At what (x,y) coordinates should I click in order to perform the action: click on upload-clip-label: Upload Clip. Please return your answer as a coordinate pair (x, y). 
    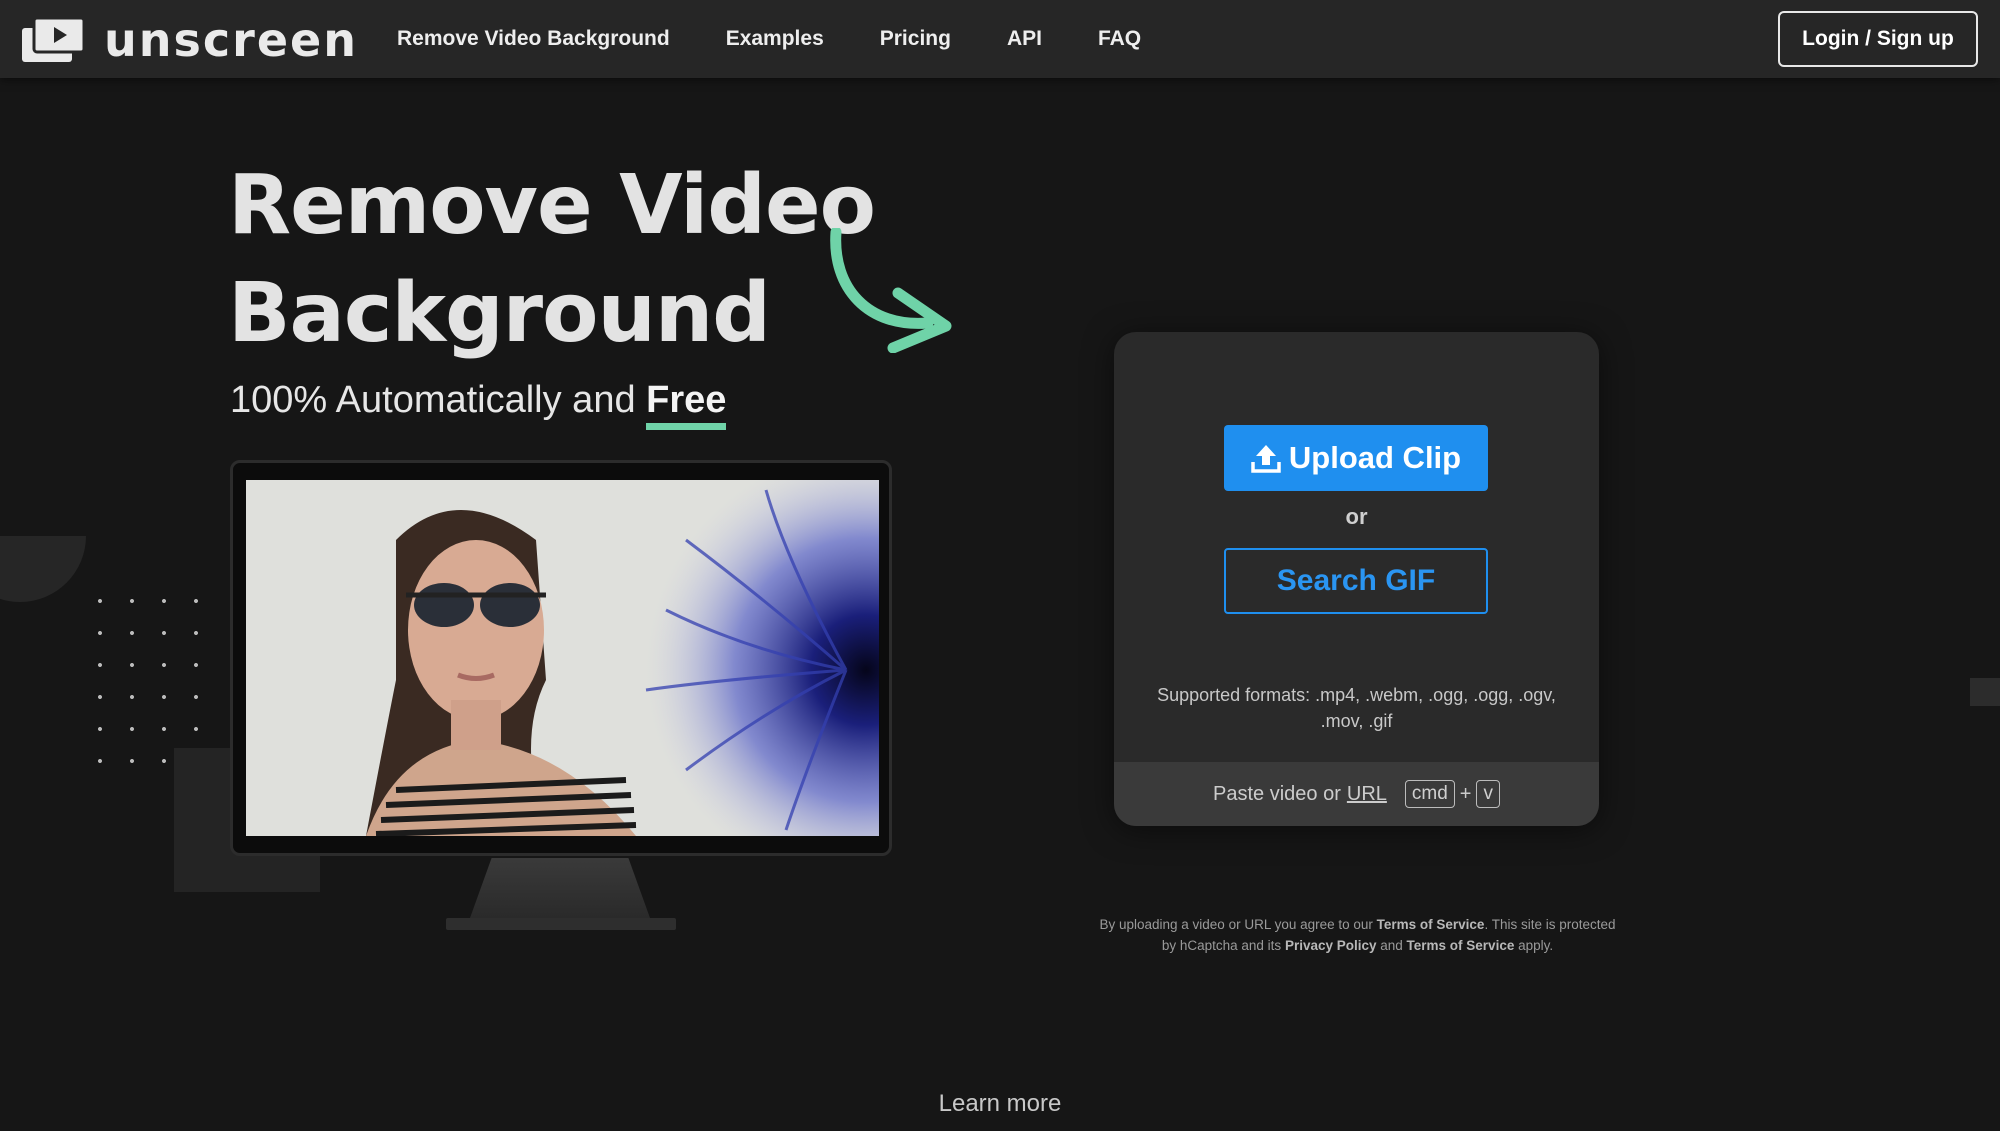
    Looking at the image, I should click on (1375, 457).